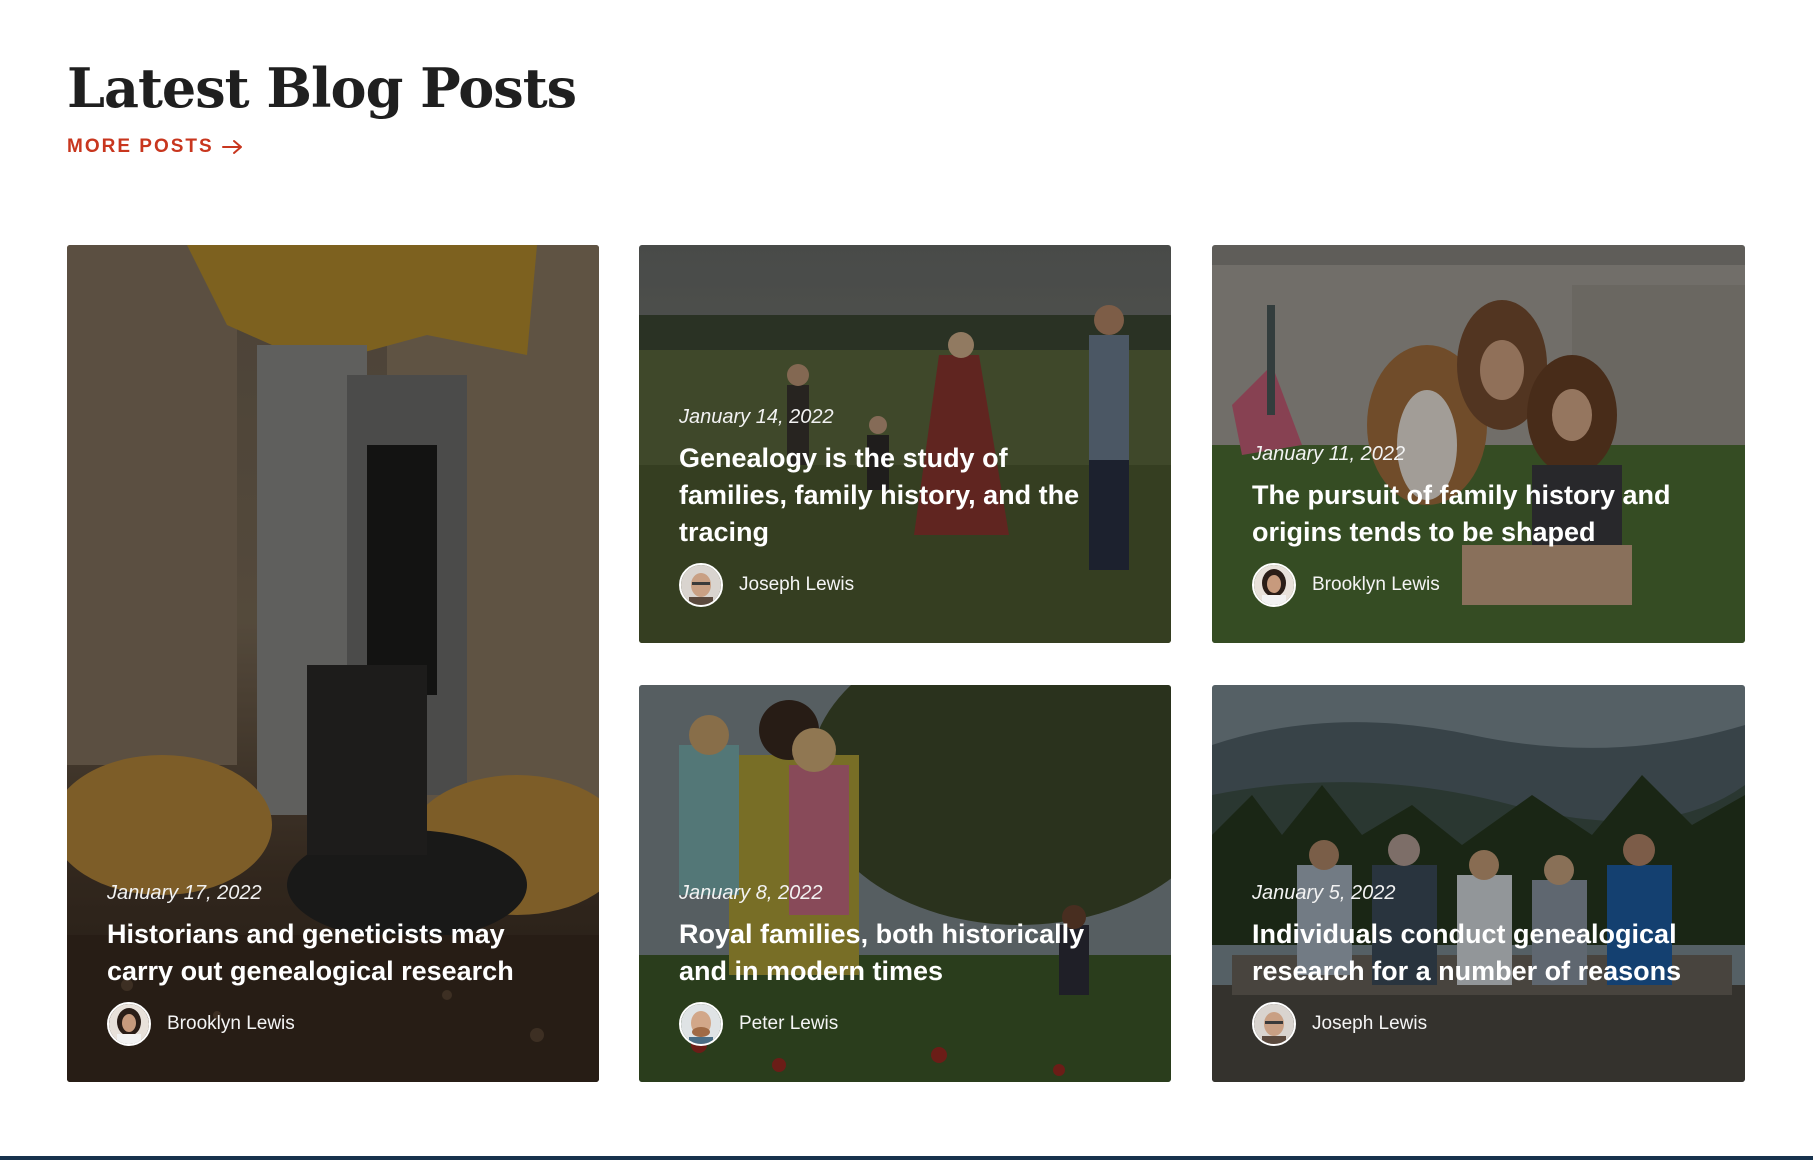 The image size is (1813, 1160). Describe the element at coordinates (751, 893) in the screenshot. I see `post-date: January 8, 2022` at that location.